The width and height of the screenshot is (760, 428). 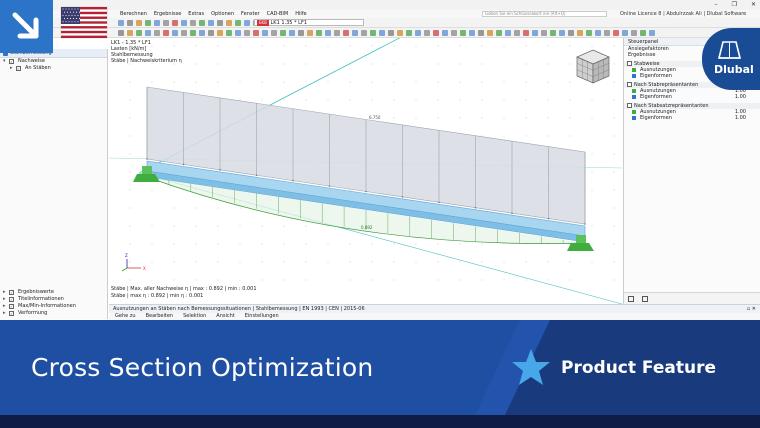 What do you see at coordinates (222, 14) in the screenshot?
I see `menu-optionen: Optionen` at bounding box center [222, 14].